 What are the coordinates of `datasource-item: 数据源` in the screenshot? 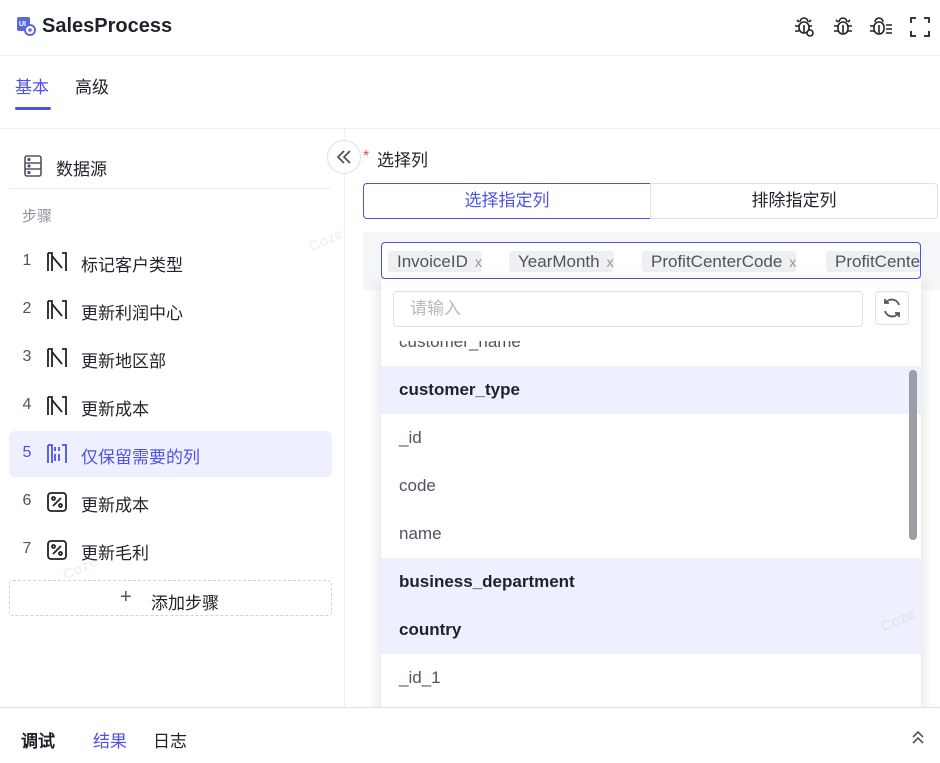 It's located at (170, 167).